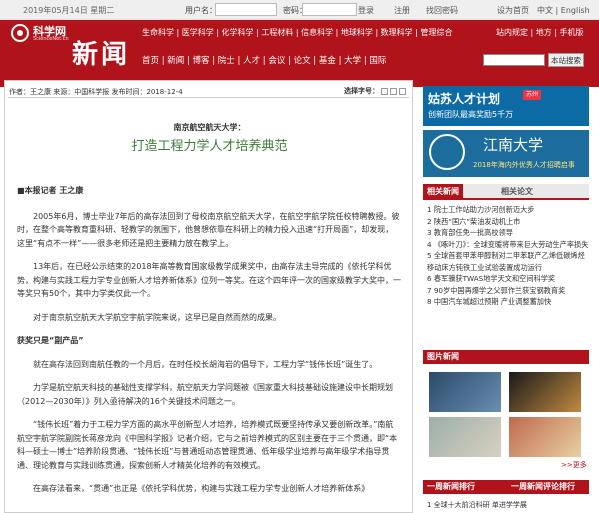  Describe the element at coordinates (506, 302) in the screenshot. I see `list-item: 8 中国汽车城超过预期 产业调整蓄加快` at that location.